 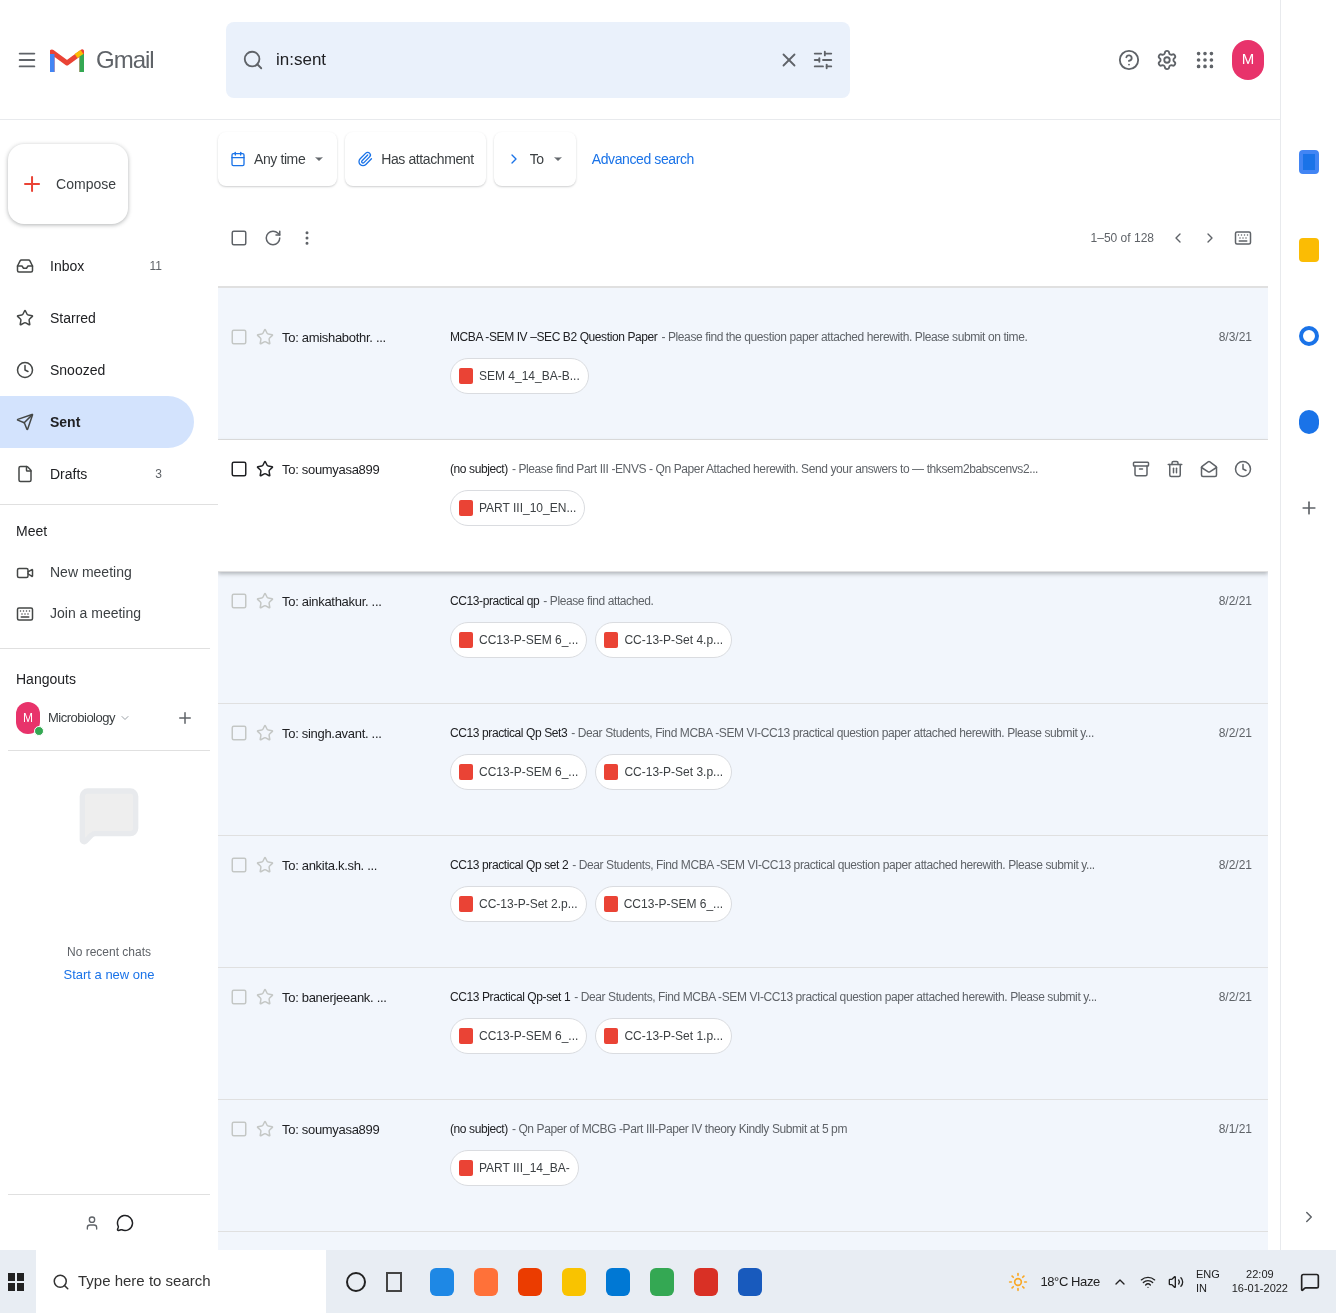 I want to click on search-placeholder: Type here to search, so click(x=145, y=1281).